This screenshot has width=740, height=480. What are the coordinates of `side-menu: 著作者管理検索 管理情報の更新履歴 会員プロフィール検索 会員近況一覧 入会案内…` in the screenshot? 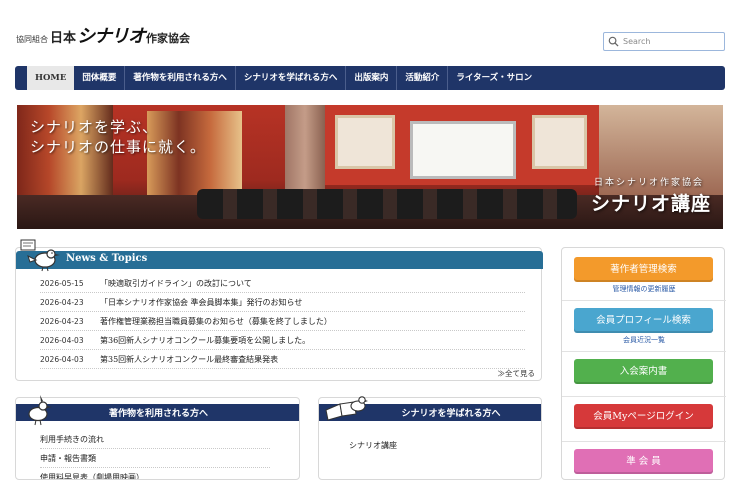 It's located at (643, 363).